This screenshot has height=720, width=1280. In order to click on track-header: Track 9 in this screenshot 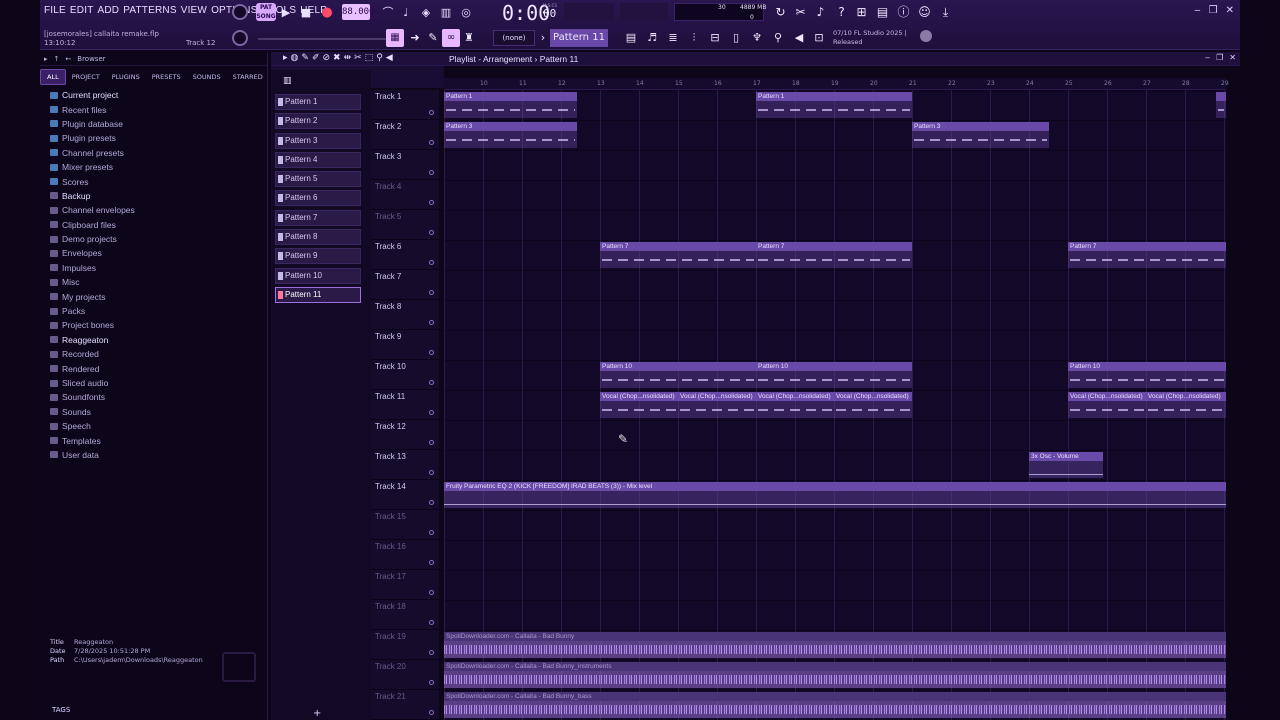, I will do `click(405, 345)`.